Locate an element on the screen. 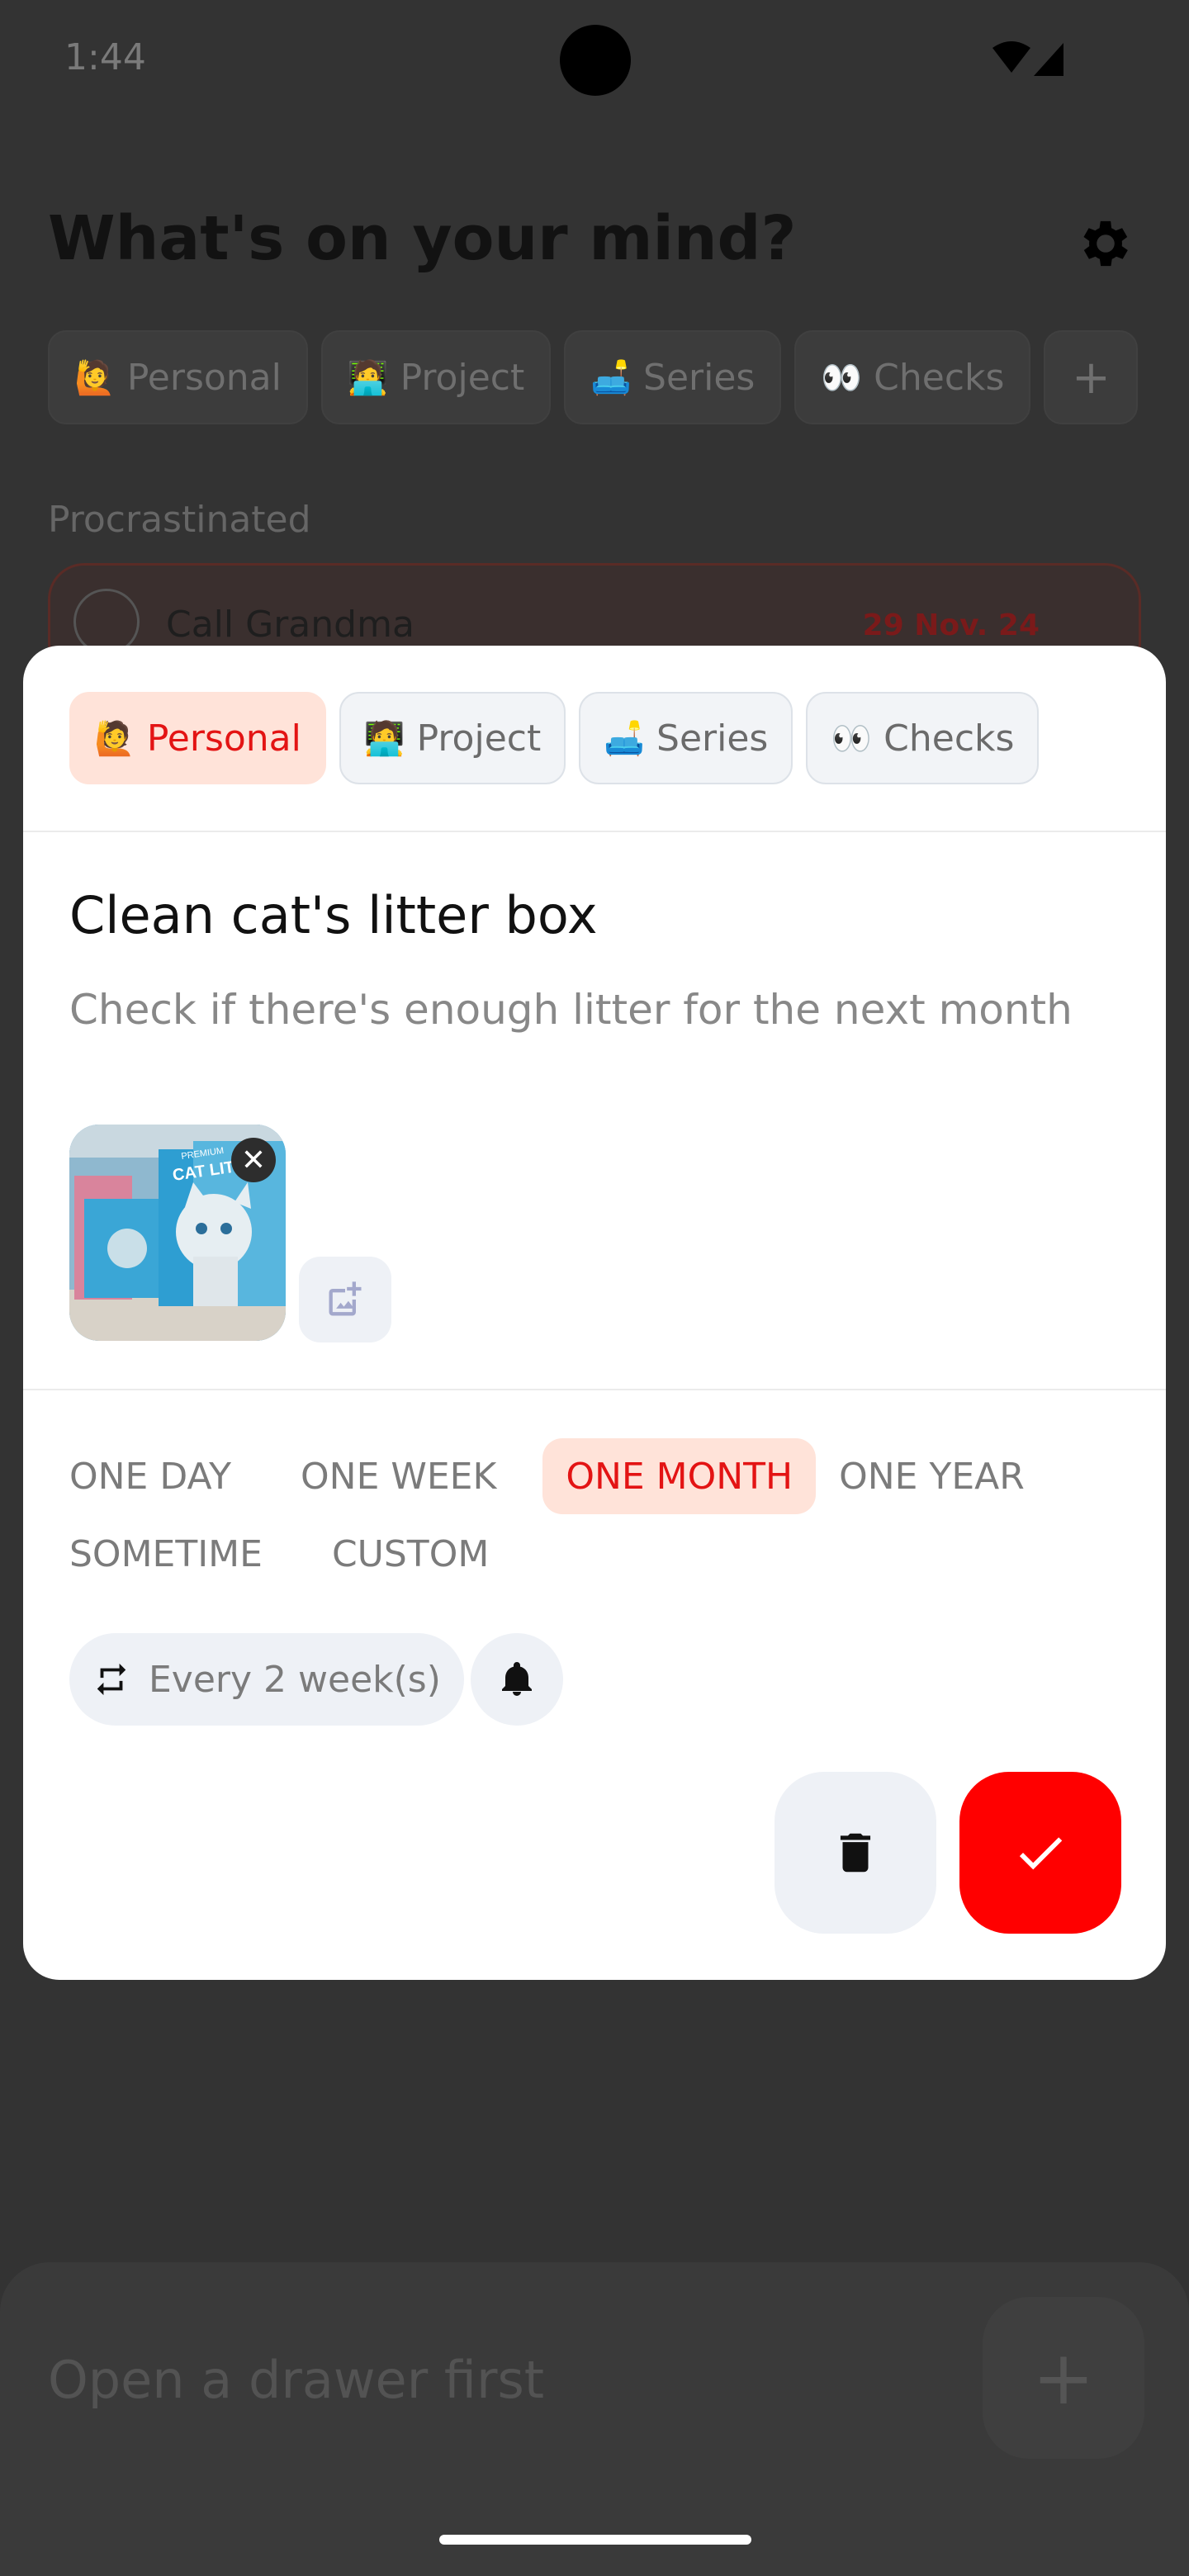 Image resolution: width=1189 pixels, height=2576 pixels. drawer-chip-personal: 🙋 Personal is located at coordinates (197, 738).